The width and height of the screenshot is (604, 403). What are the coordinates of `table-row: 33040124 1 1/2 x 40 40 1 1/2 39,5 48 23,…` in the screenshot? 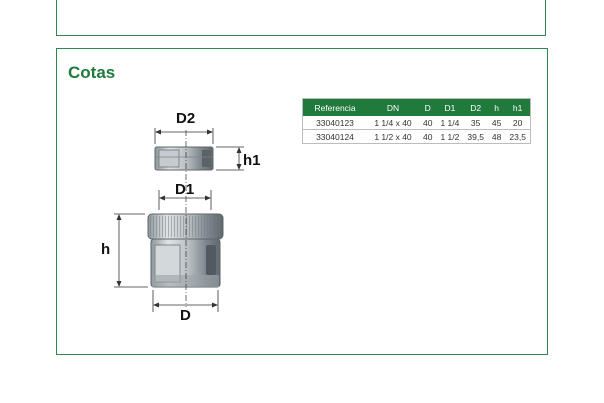 It's located at (416, 136).